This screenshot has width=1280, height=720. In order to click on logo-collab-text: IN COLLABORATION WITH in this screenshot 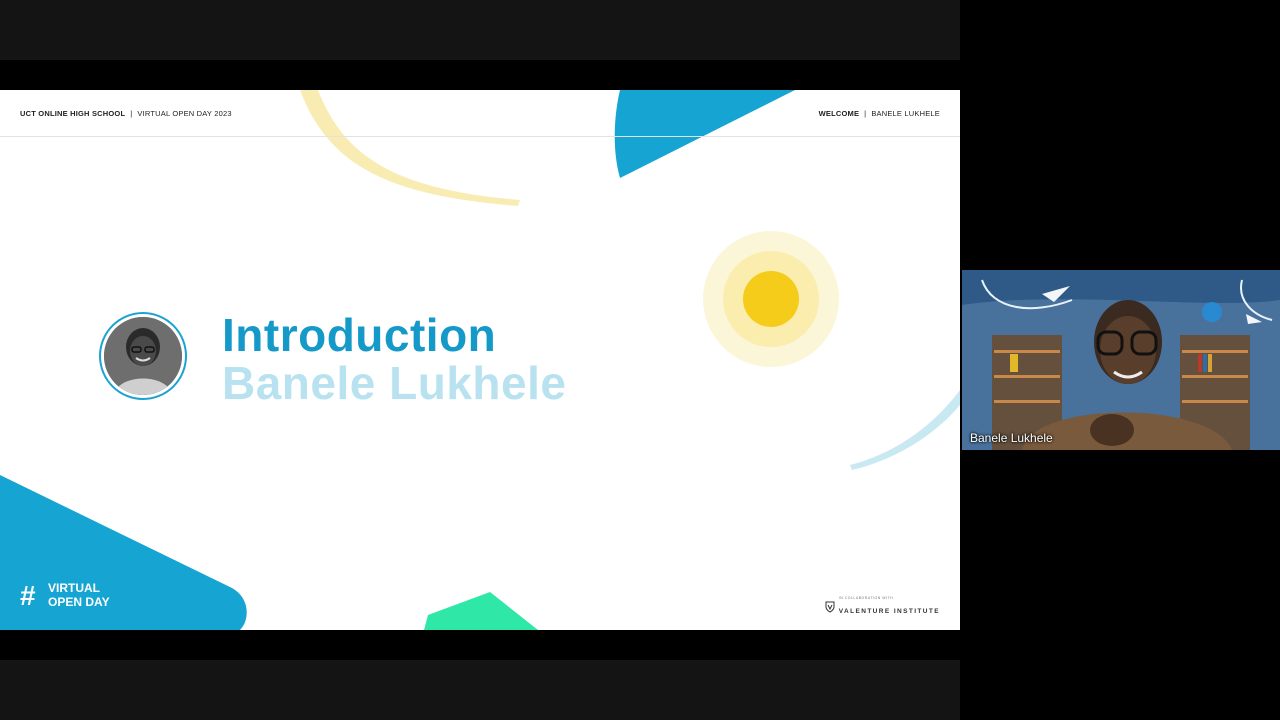, I will do `click(866, 598)`.